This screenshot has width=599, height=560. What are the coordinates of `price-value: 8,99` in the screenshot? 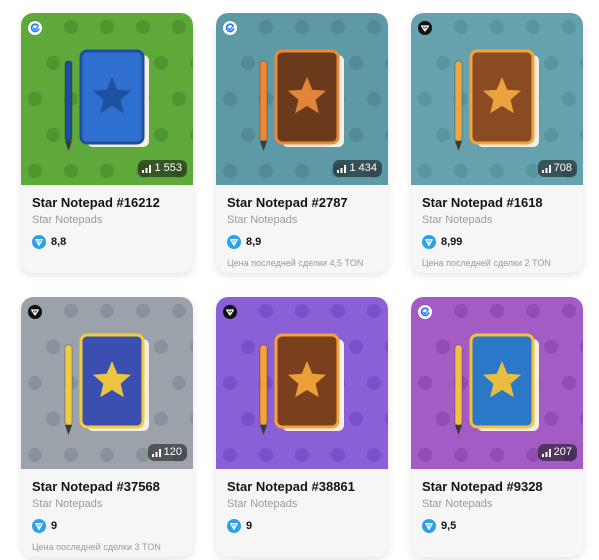 It's located at (452, 242).